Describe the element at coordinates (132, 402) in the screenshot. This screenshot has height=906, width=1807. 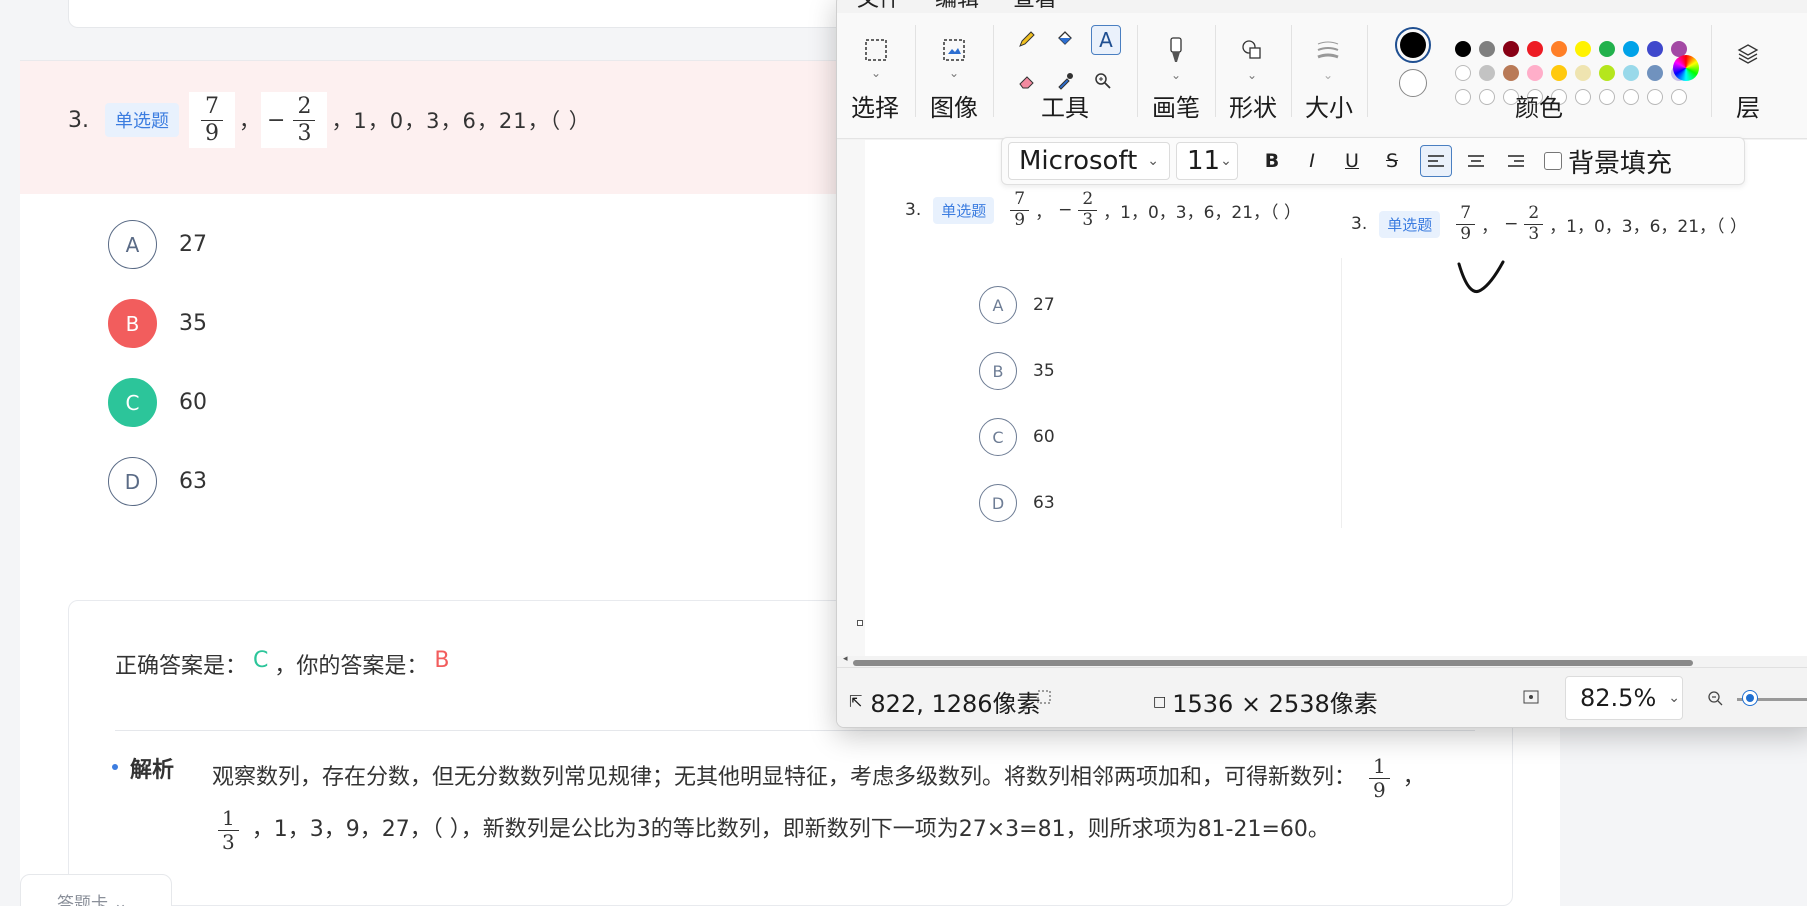
I see `option-c-circle: C` at that location.